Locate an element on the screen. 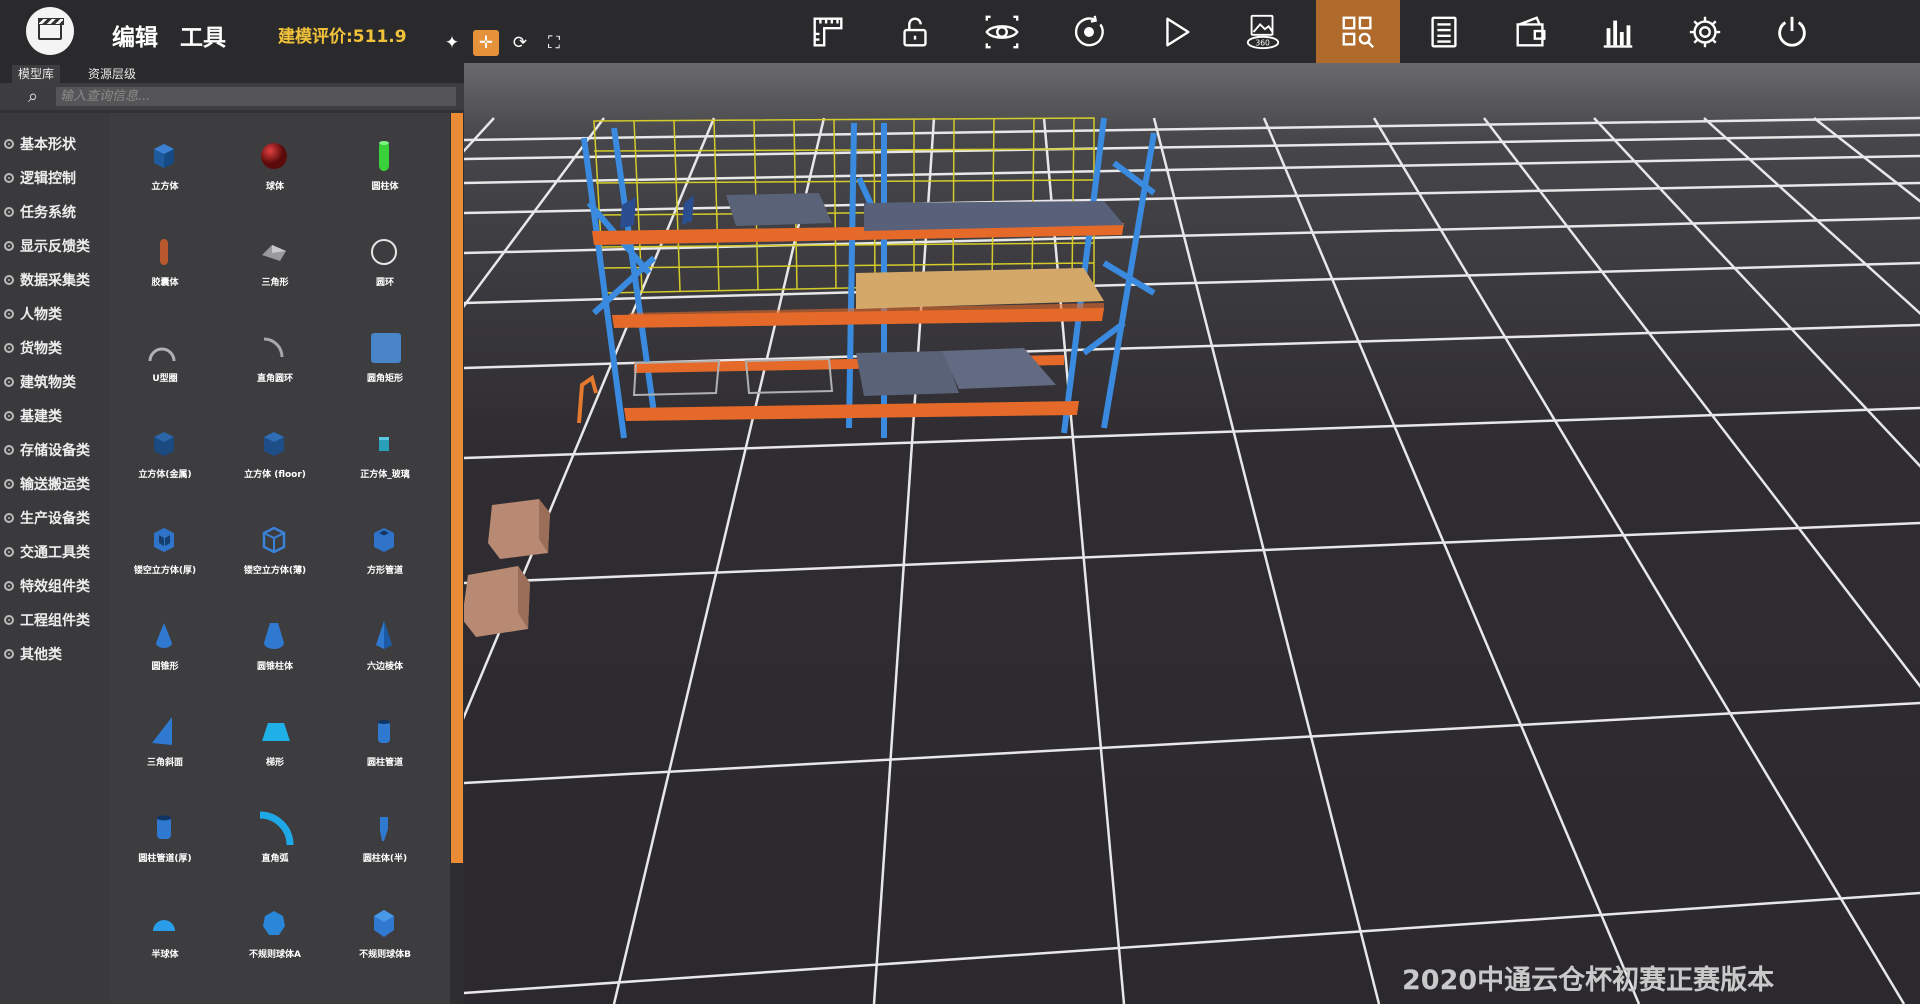  tab-resource-hierarchy: 资源层级 is located at coordinates (112, 74).